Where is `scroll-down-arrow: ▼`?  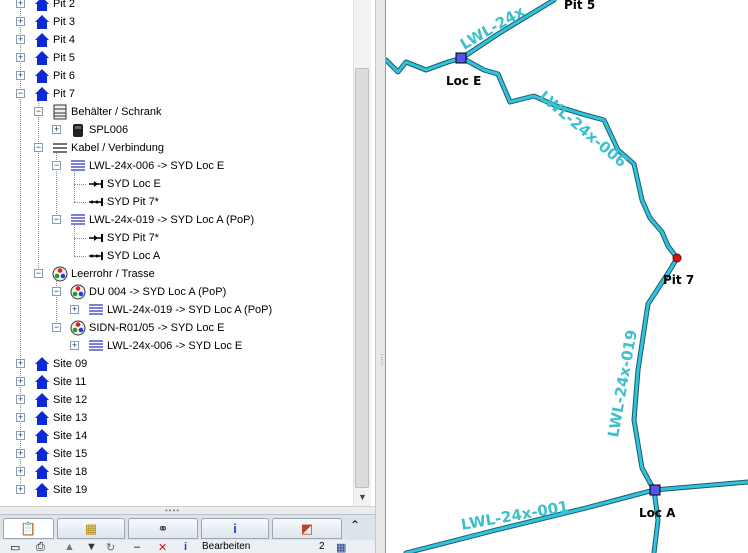
scroll-down-arrow: ▼ is located at coordinates (362, 497).